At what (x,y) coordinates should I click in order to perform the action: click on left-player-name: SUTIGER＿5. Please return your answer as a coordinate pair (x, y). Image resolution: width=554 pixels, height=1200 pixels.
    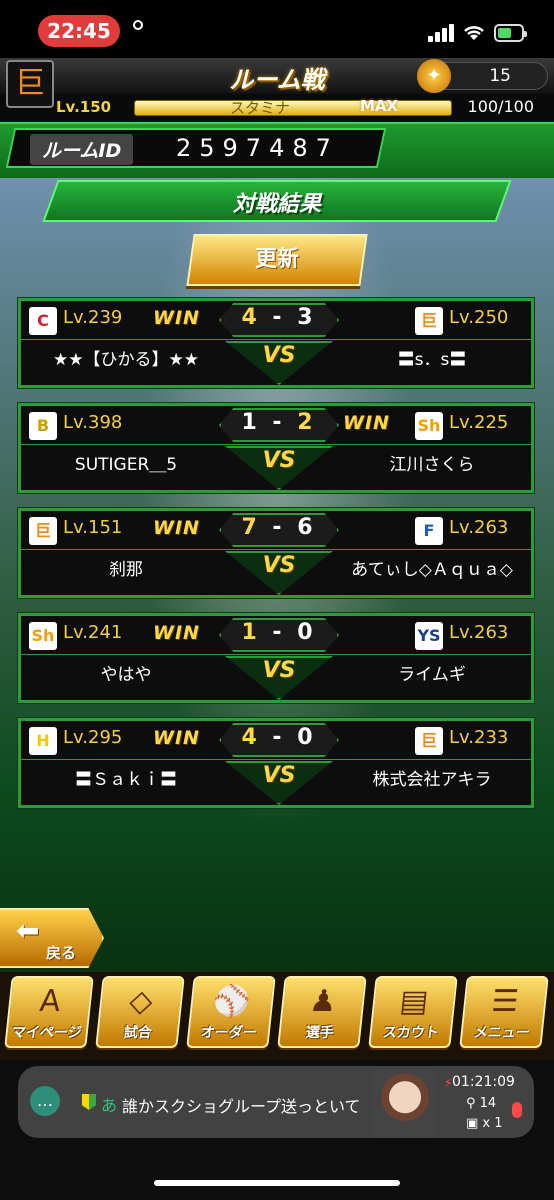
    Looking at the image, I should click on (126, 465).